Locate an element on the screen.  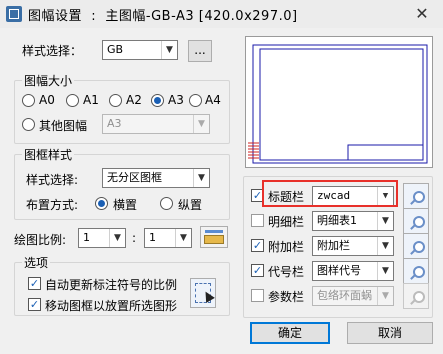
radio-a3 is located at coordinates (157, 100).